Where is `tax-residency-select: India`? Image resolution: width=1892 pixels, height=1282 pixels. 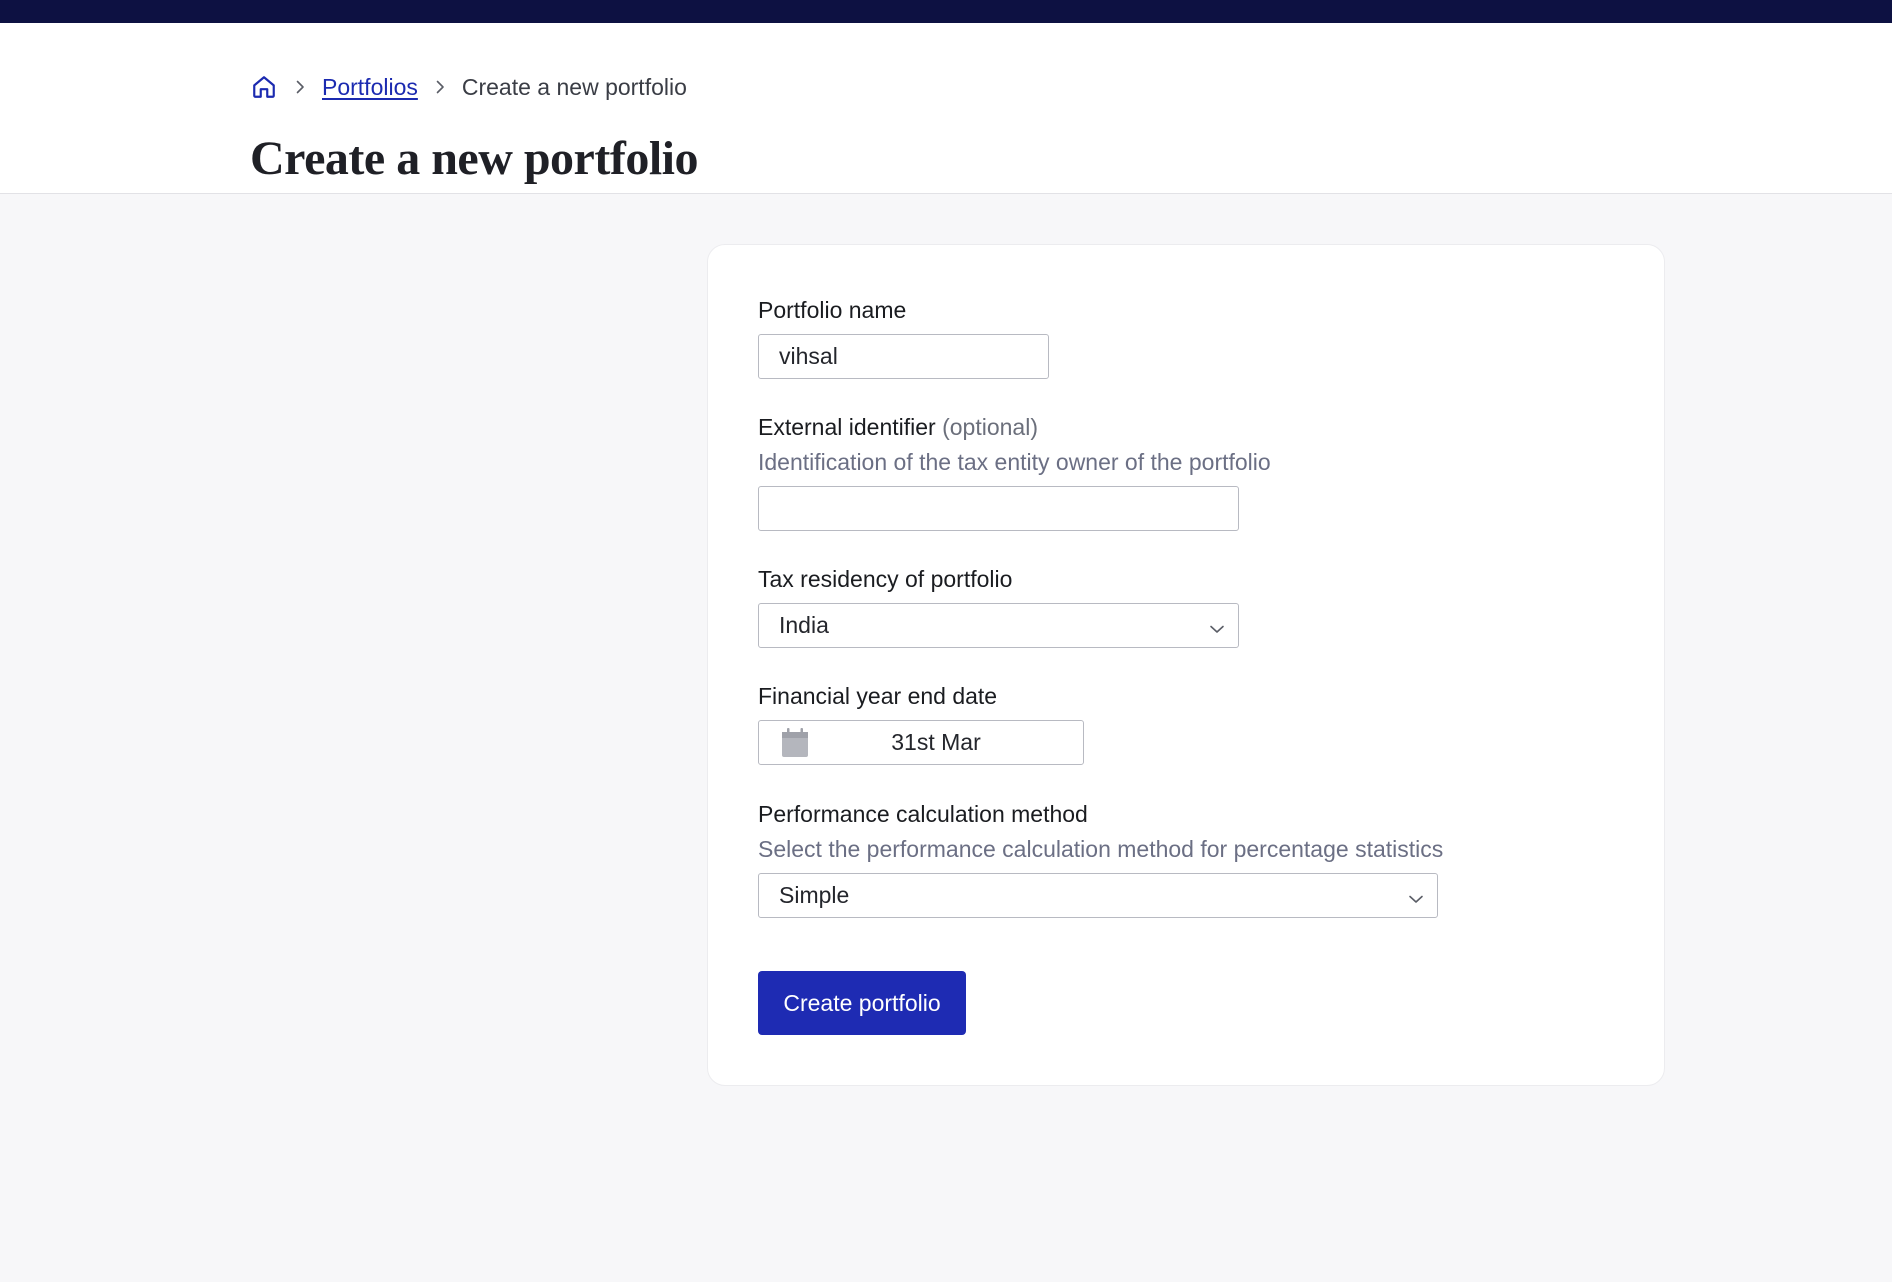 tax-residency-select: India is located at coordinates (998, 625).